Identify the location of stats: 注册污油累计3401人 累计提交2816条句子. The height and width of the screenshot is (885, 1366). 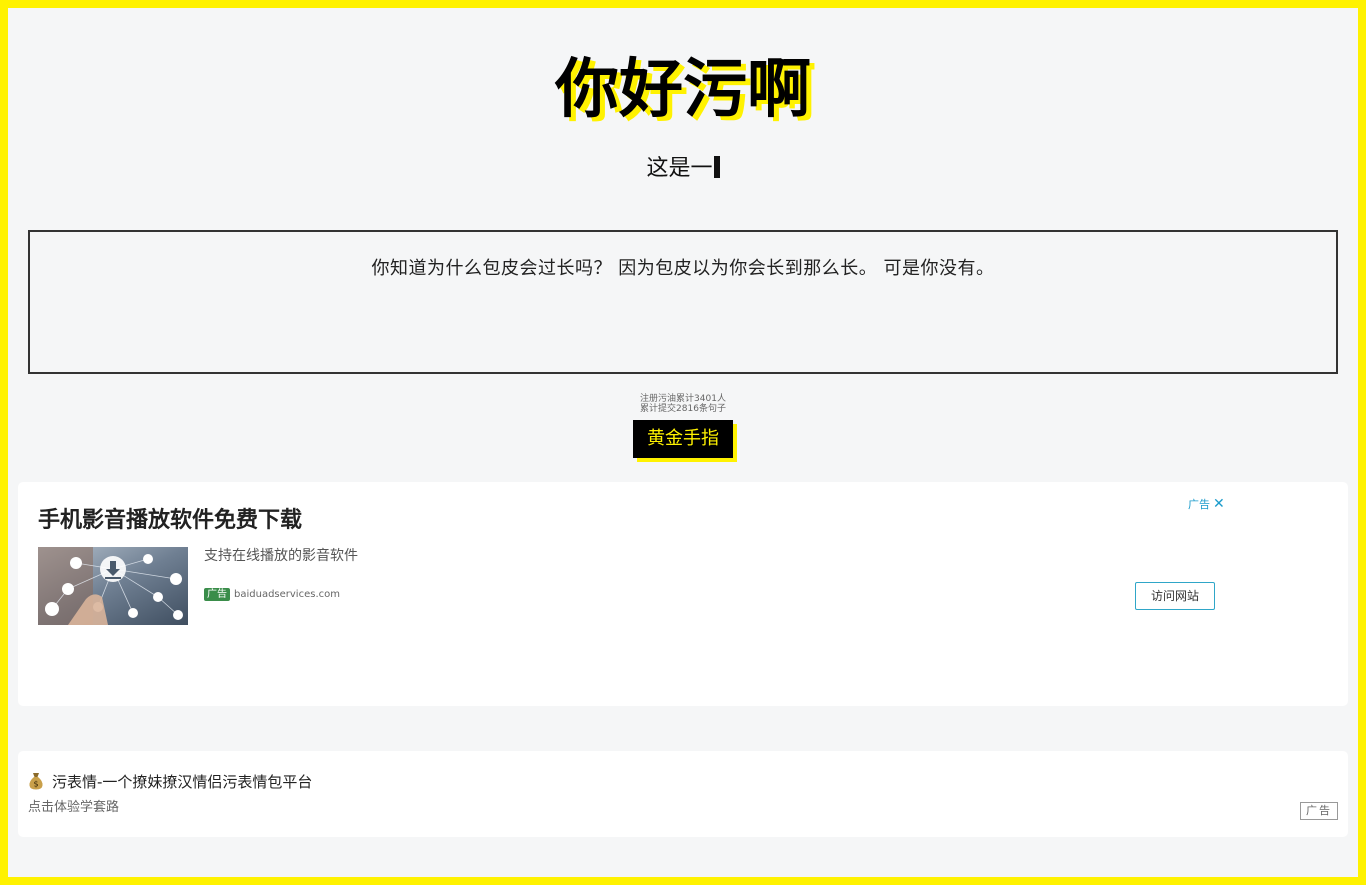
(683, 404).